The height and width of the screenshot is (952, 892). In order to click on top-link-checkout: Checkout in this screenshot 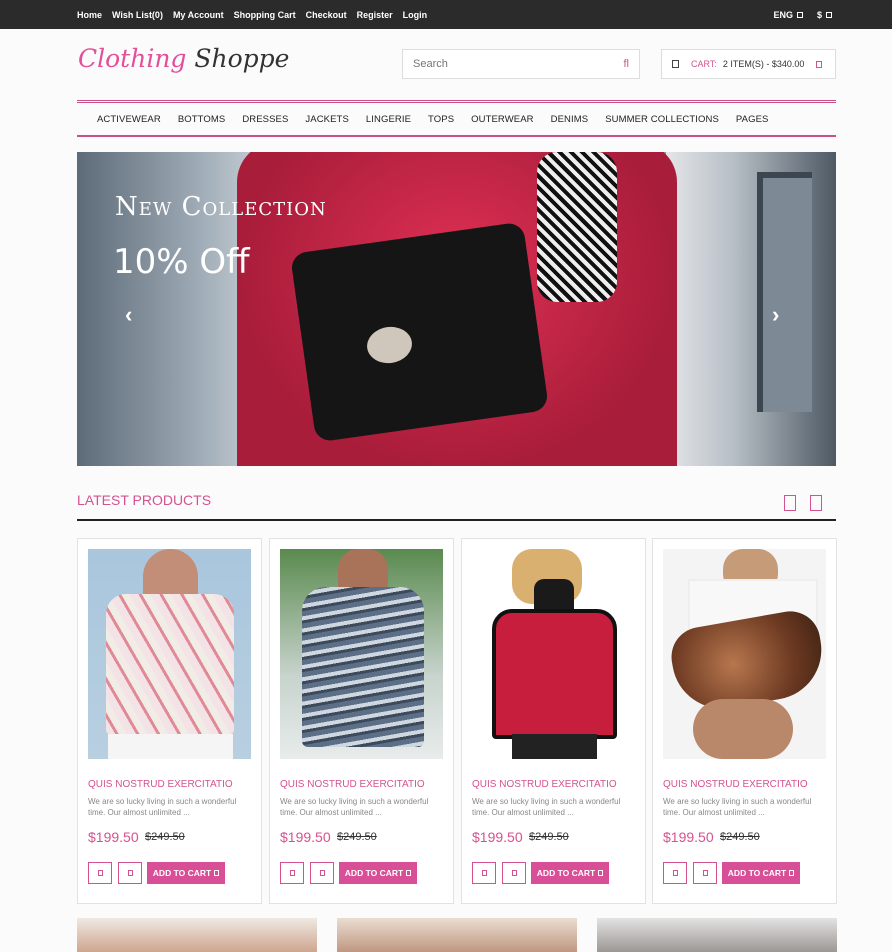, I will do `click(326, 15)`.